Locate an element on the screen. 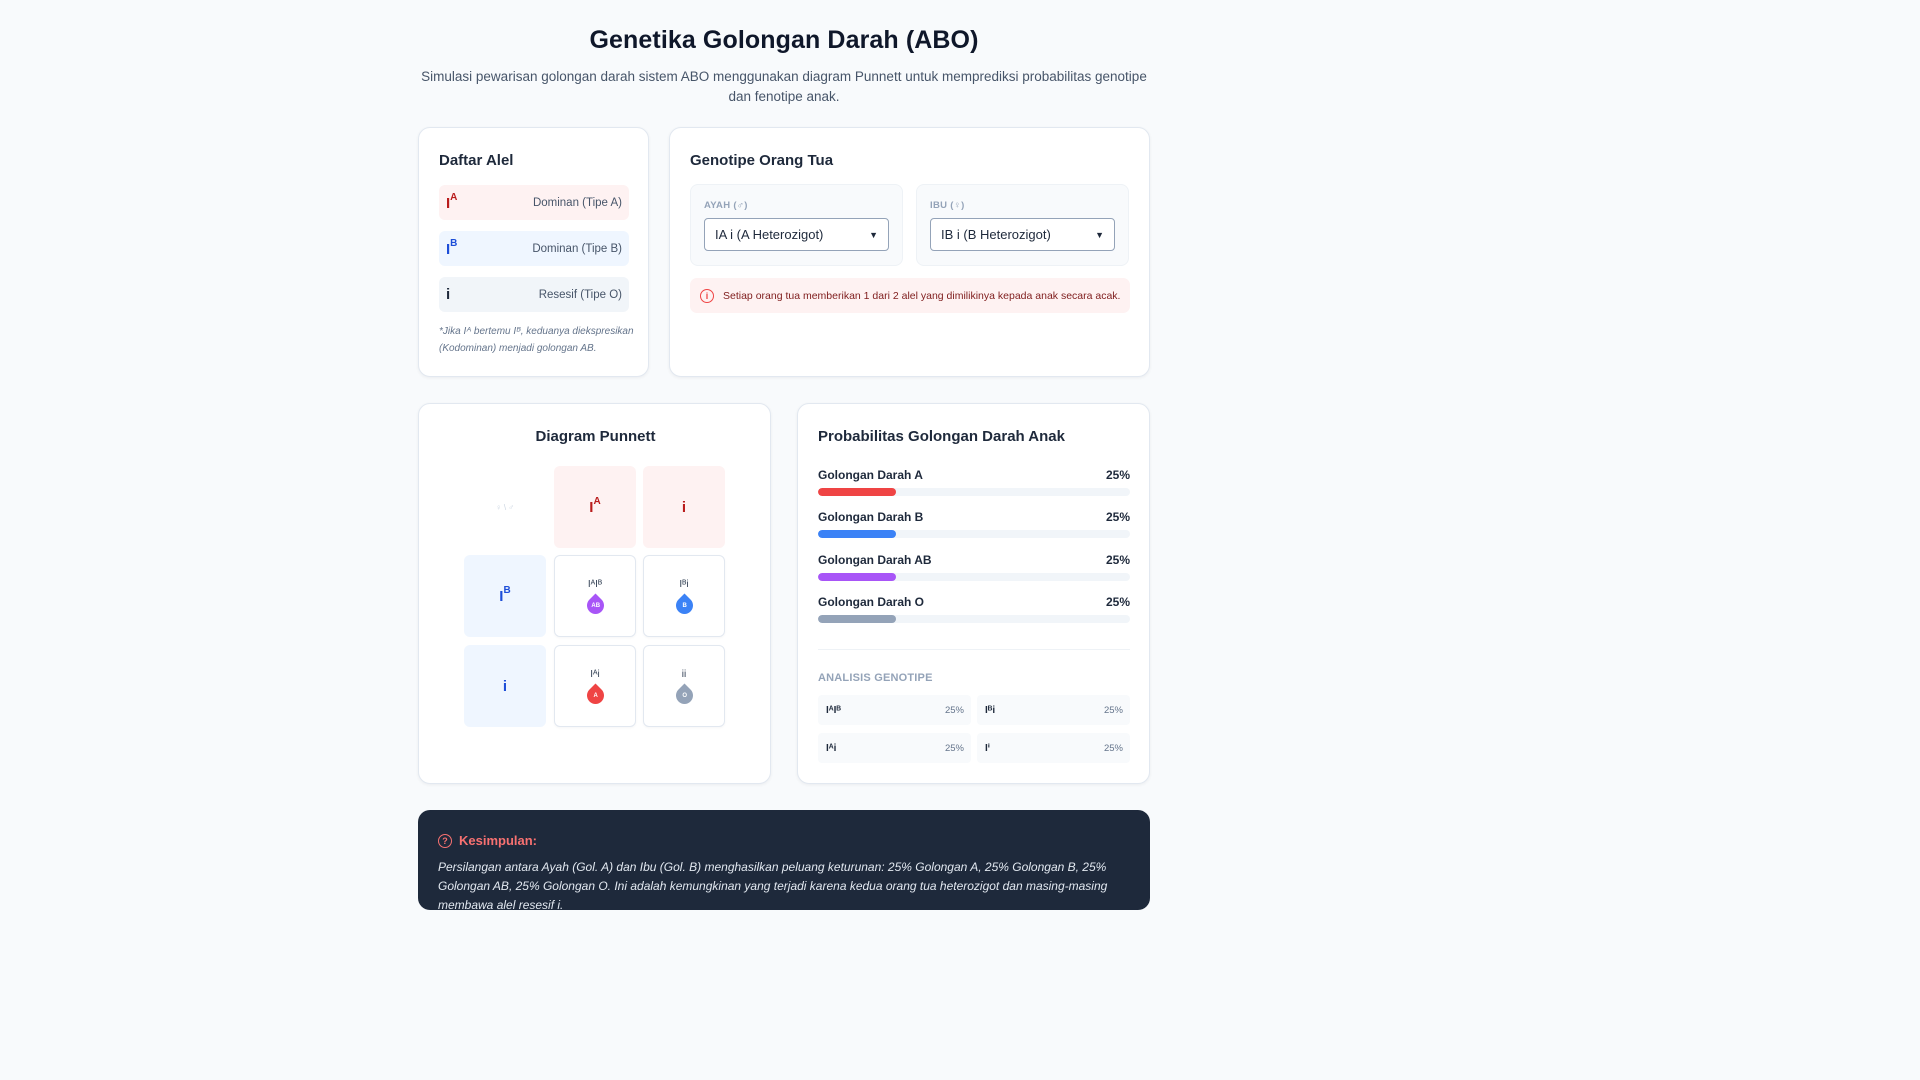  allele-row-ia: IA Dominan (Tipe A) is located at coordinates (534, 202).